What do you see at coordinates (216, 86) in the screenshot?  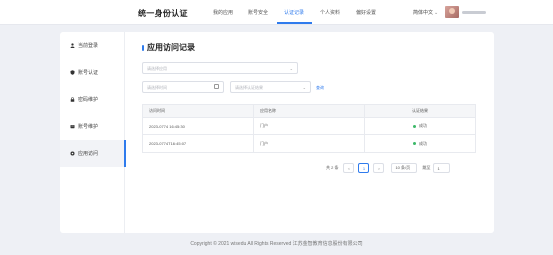 I see `calendar-icon` at bounding box center [216, 86].